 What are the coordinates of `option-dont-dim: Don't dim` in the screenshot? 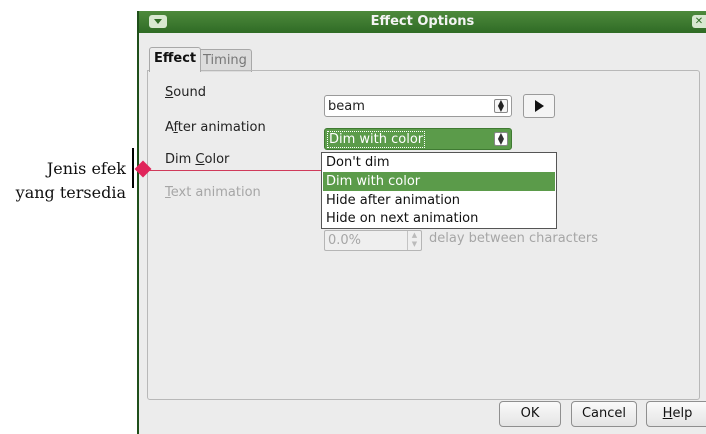 It's located at (439, 162).